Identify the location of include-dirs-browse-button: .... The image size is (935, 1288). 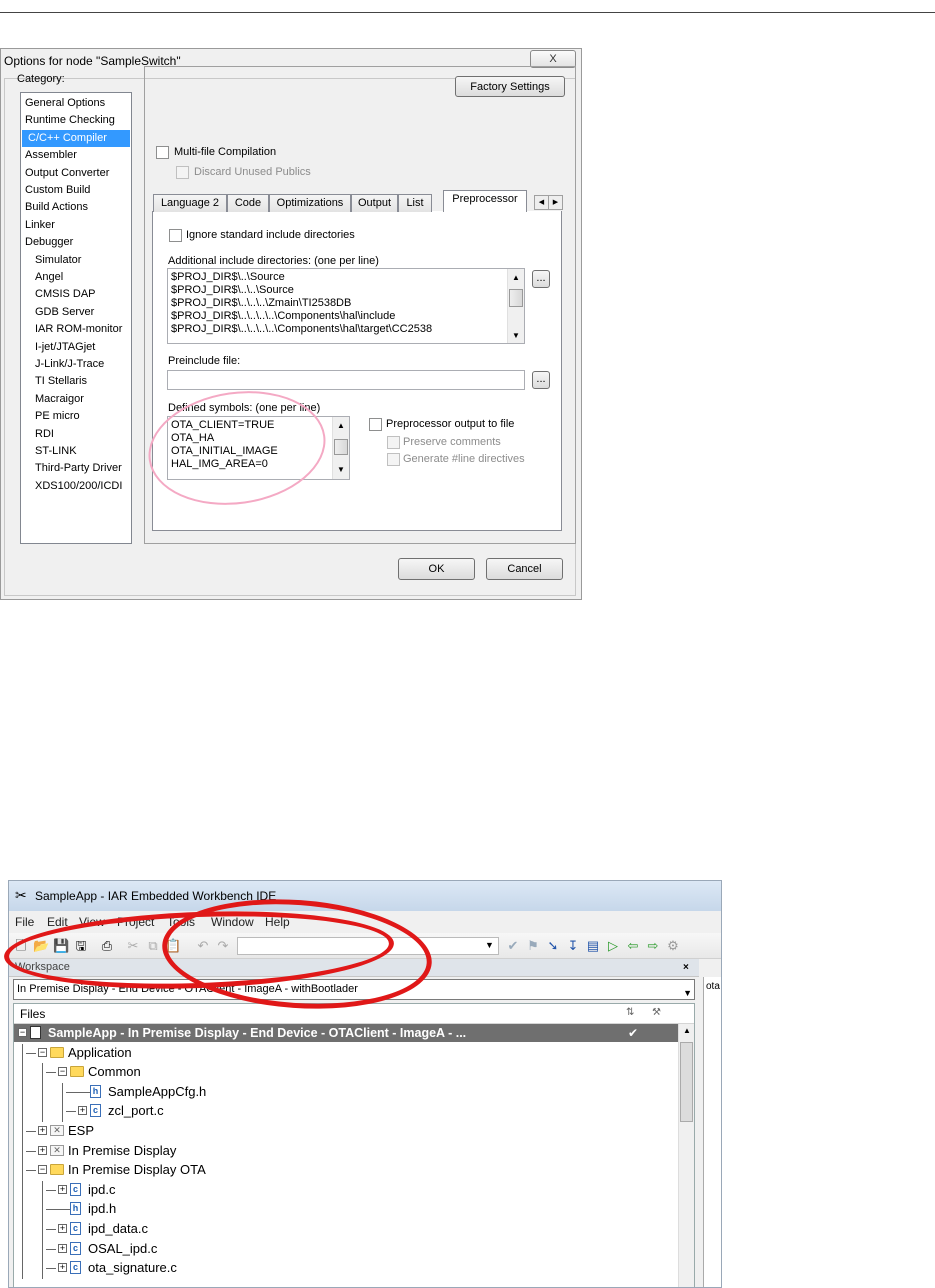
(541, 279).